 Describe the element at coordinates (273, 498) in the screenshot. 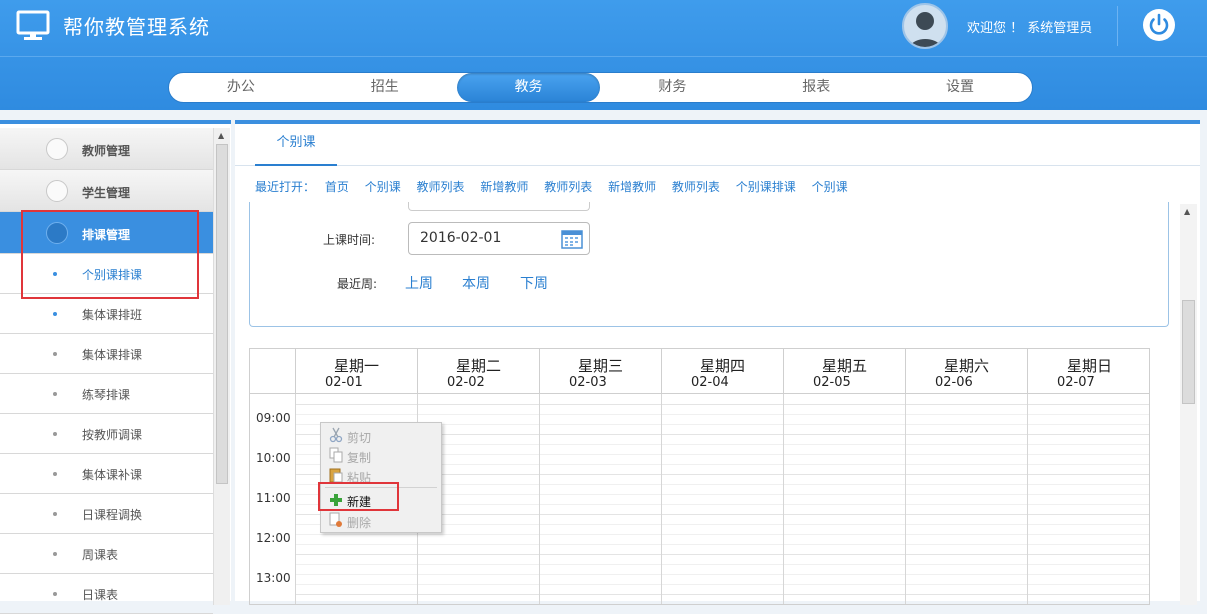

I see `time-label: 11:00` at that location.